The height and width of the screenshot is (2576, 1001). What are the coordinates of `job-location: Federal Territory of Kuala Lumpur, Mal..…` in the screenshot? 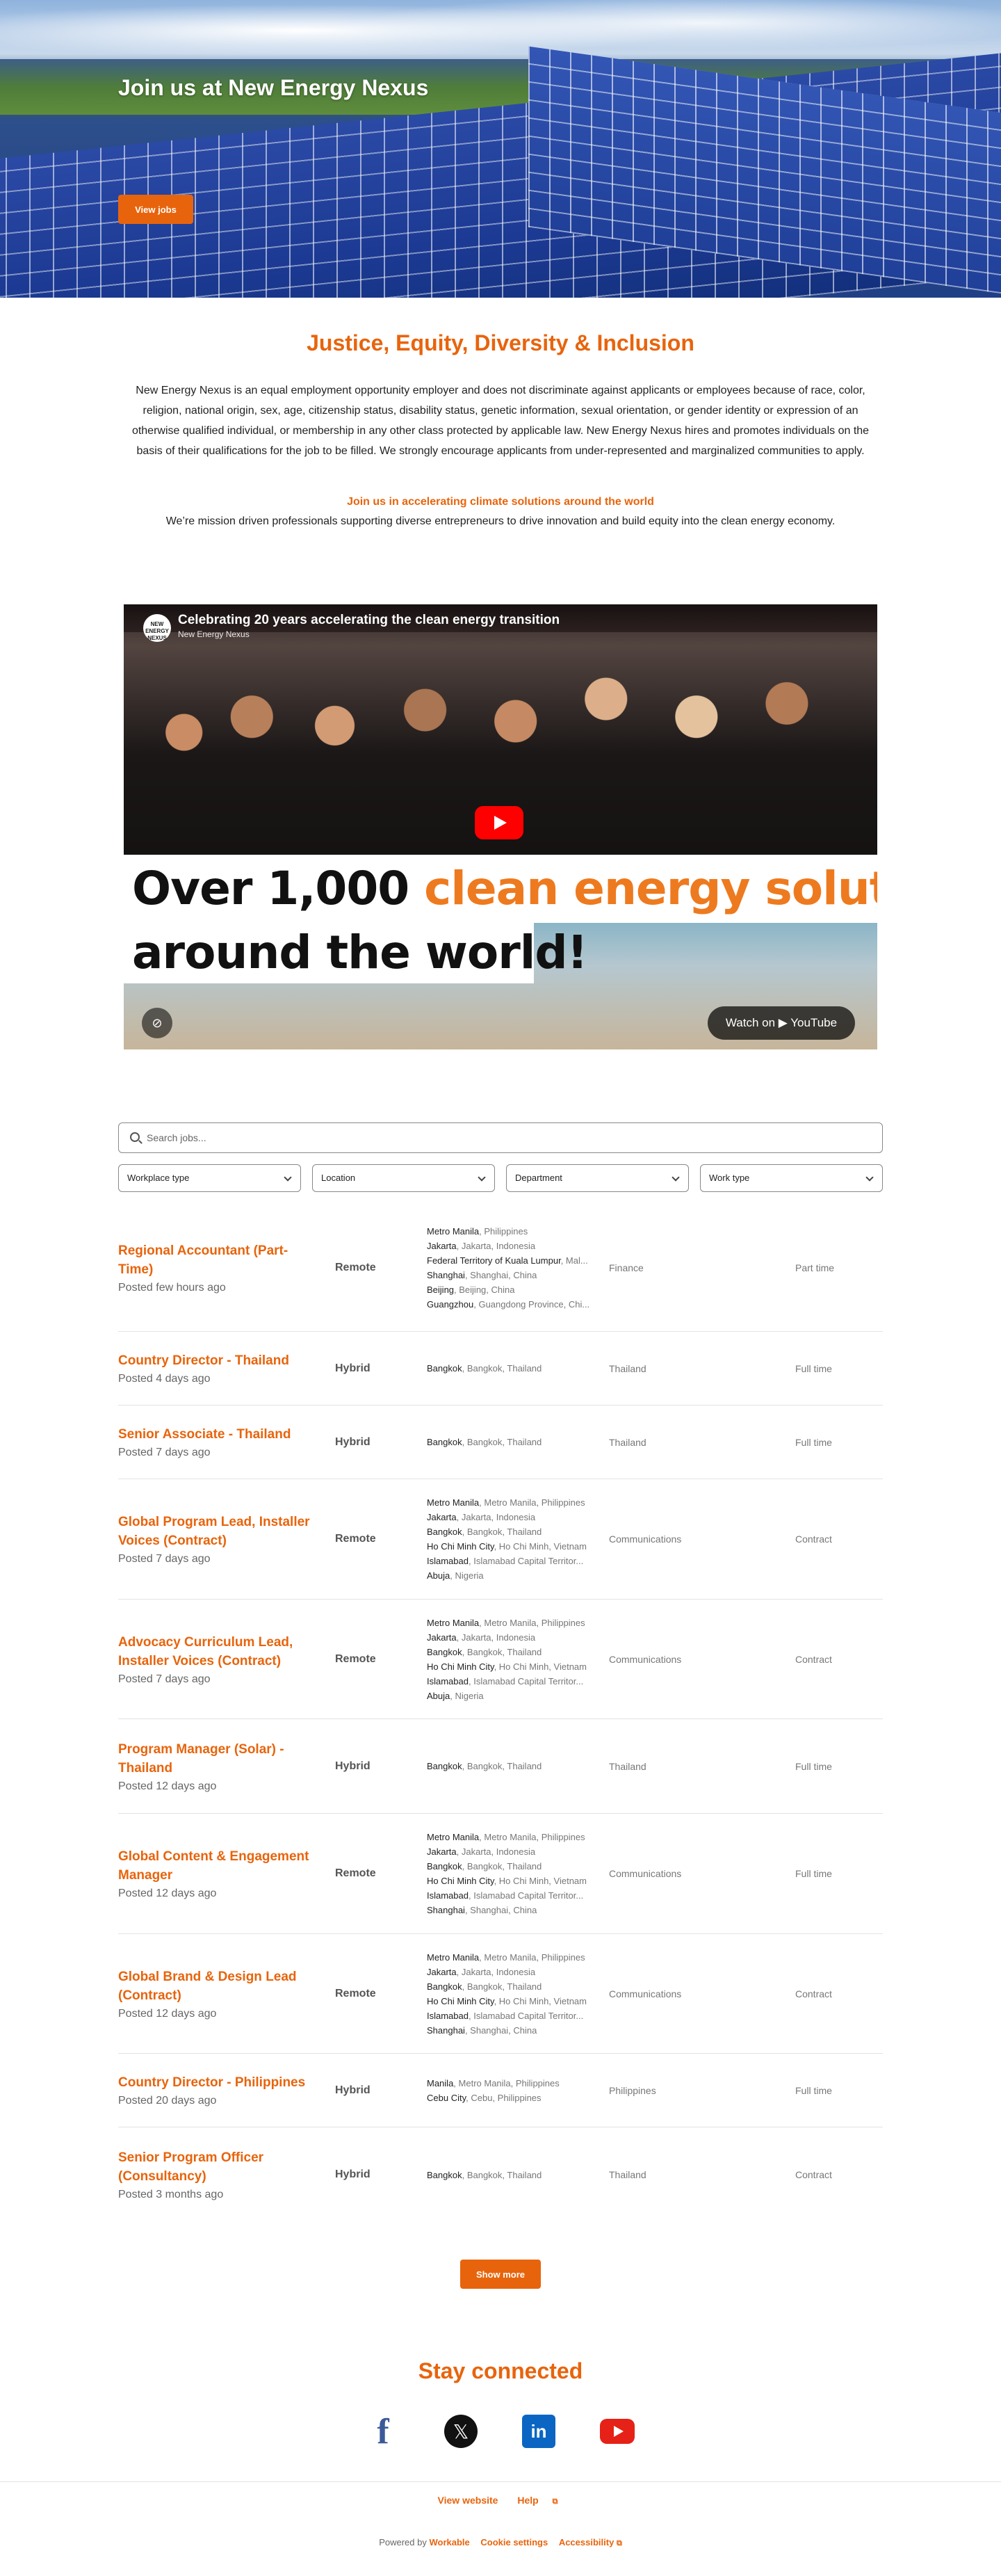 It's located at (507, 1260).